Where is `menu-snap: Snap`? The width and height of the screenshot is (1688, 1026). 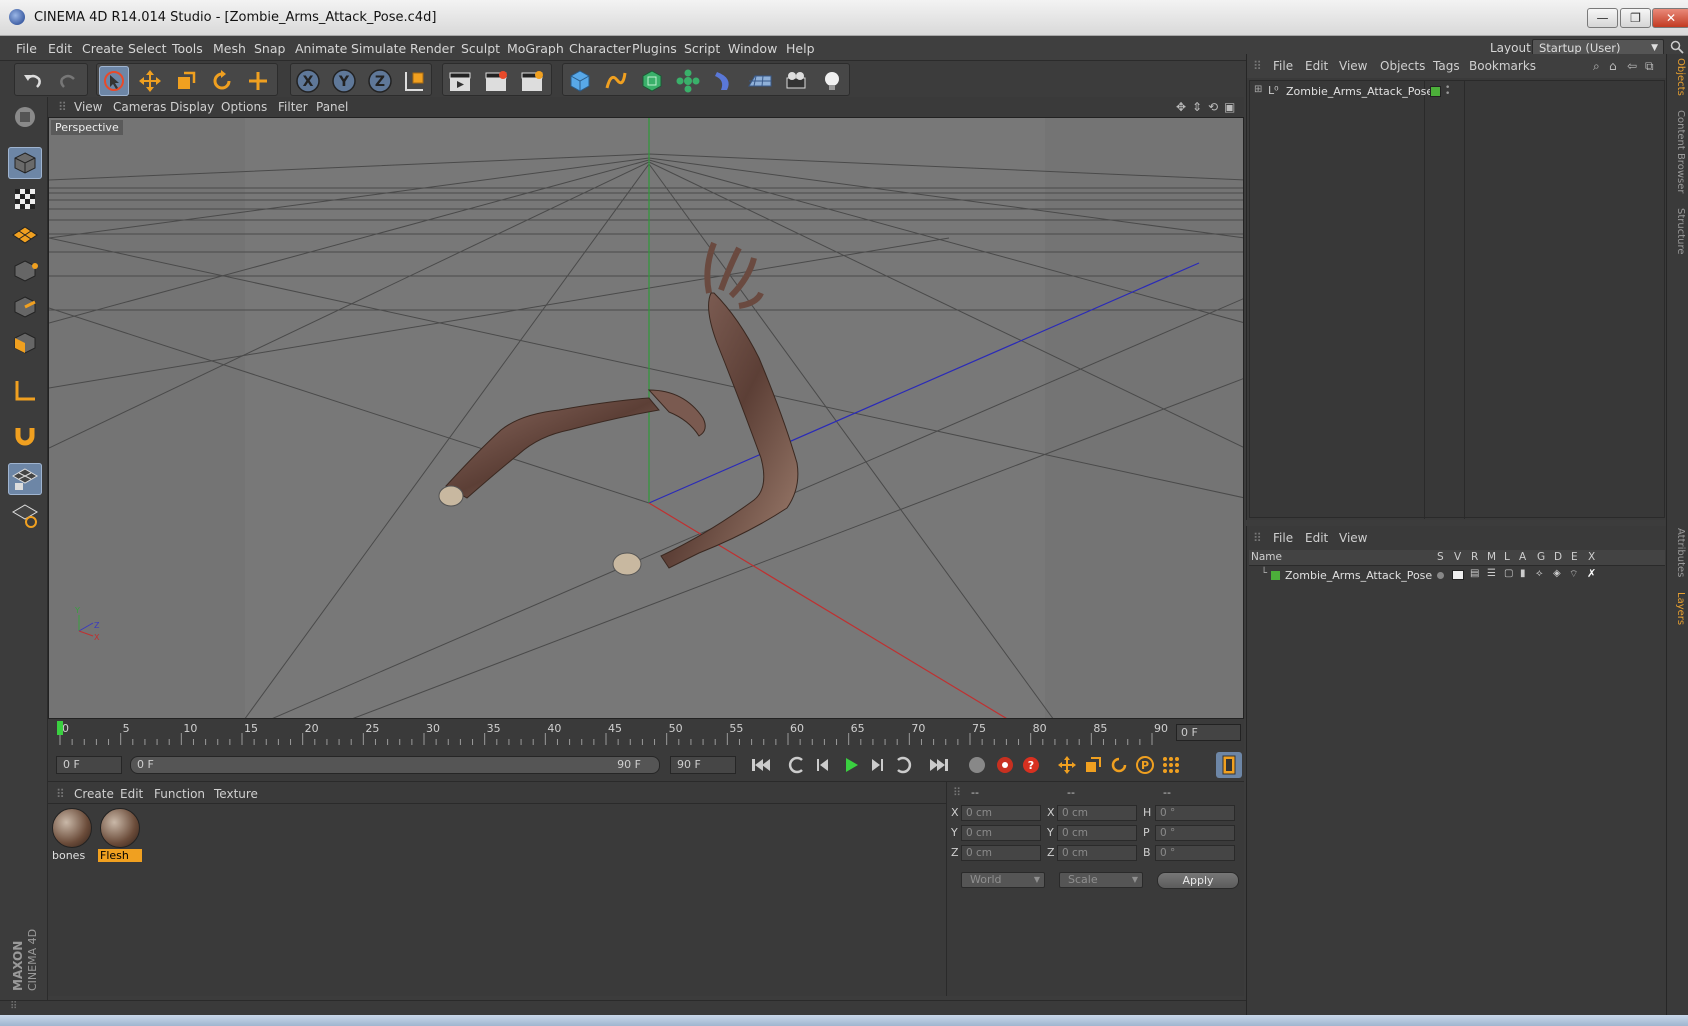 menu-snap: Snap is located at coordinates (269, 48).